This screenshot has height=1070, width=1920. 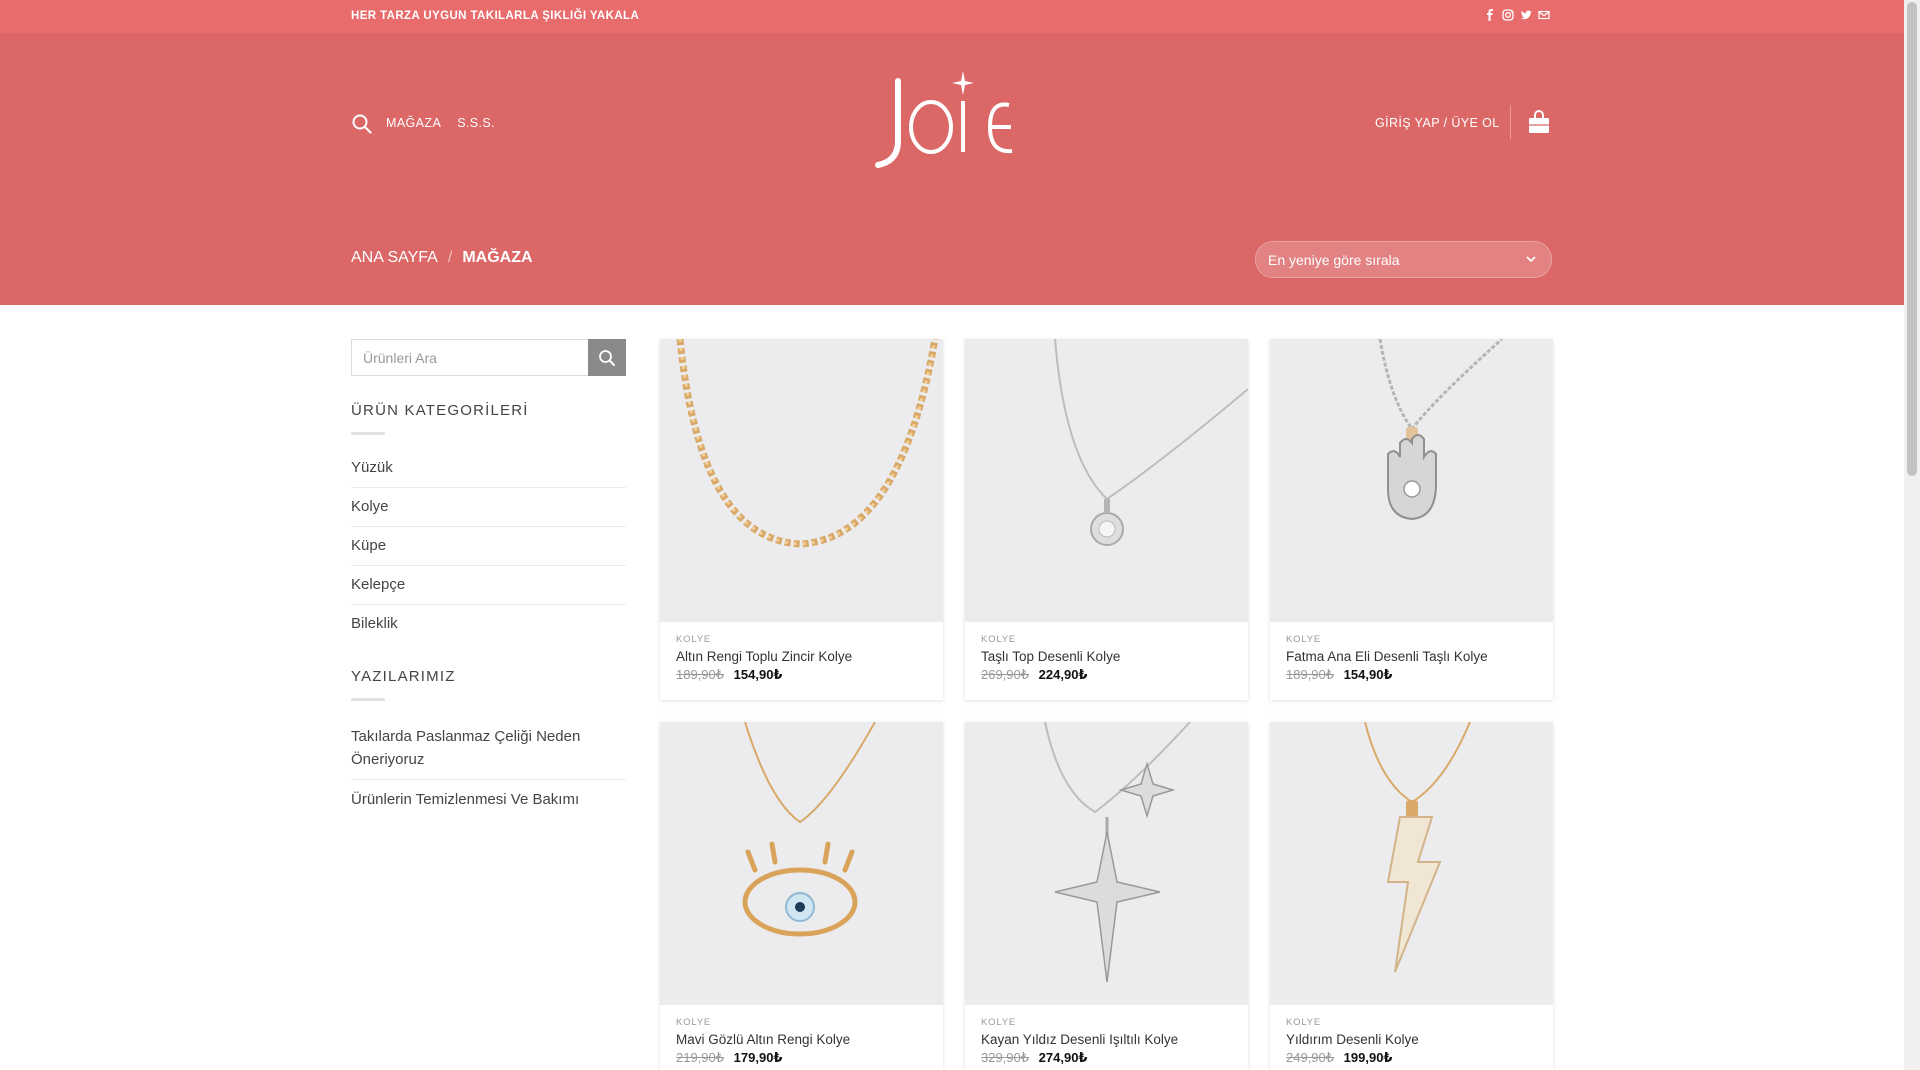 I want to click on old-price: 249,90₺, so click(x=1310, y=1057).